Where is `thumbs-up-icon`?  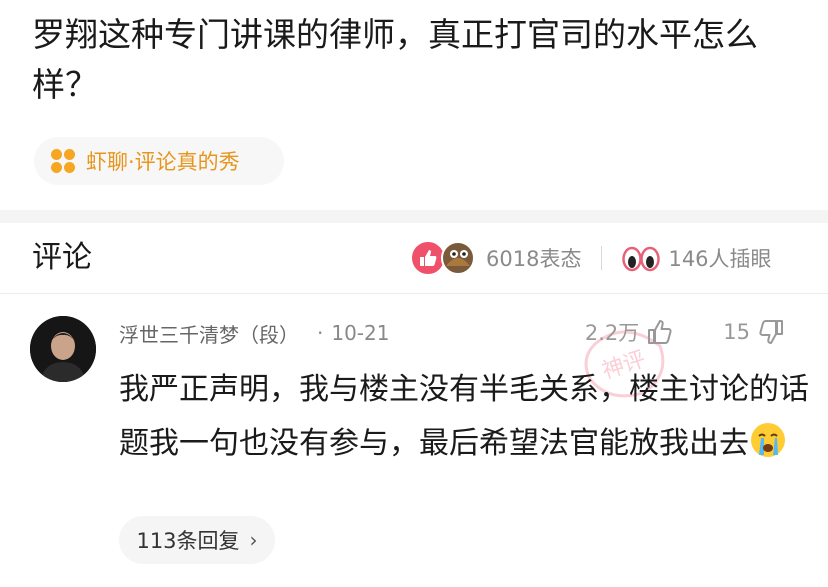
thumbs-up-icon is located at coordinates (660, 332).